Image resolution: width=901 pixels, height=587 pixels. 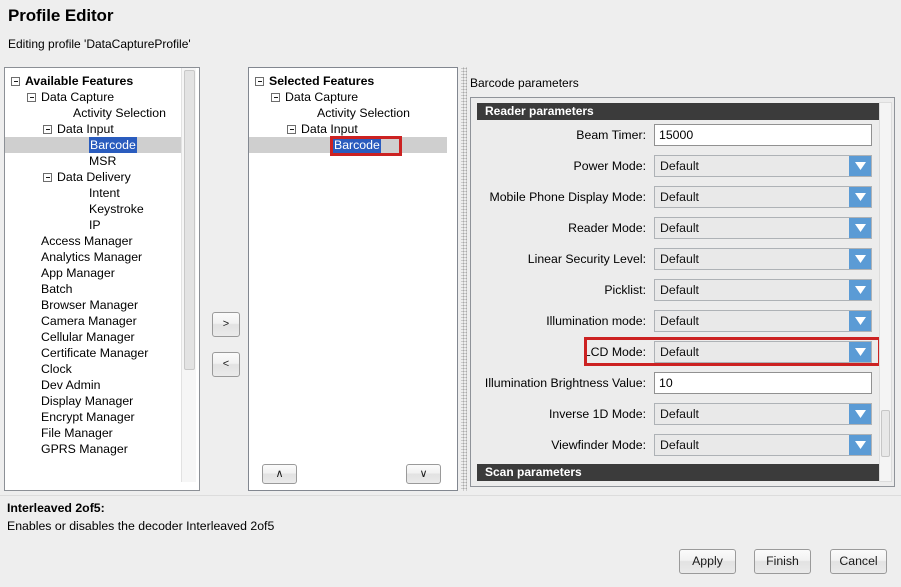 What do you see at coordinates (78, 97) in the screenshot?
I see `tree-item-label: Data Capture` at bounding box center [78, 97].